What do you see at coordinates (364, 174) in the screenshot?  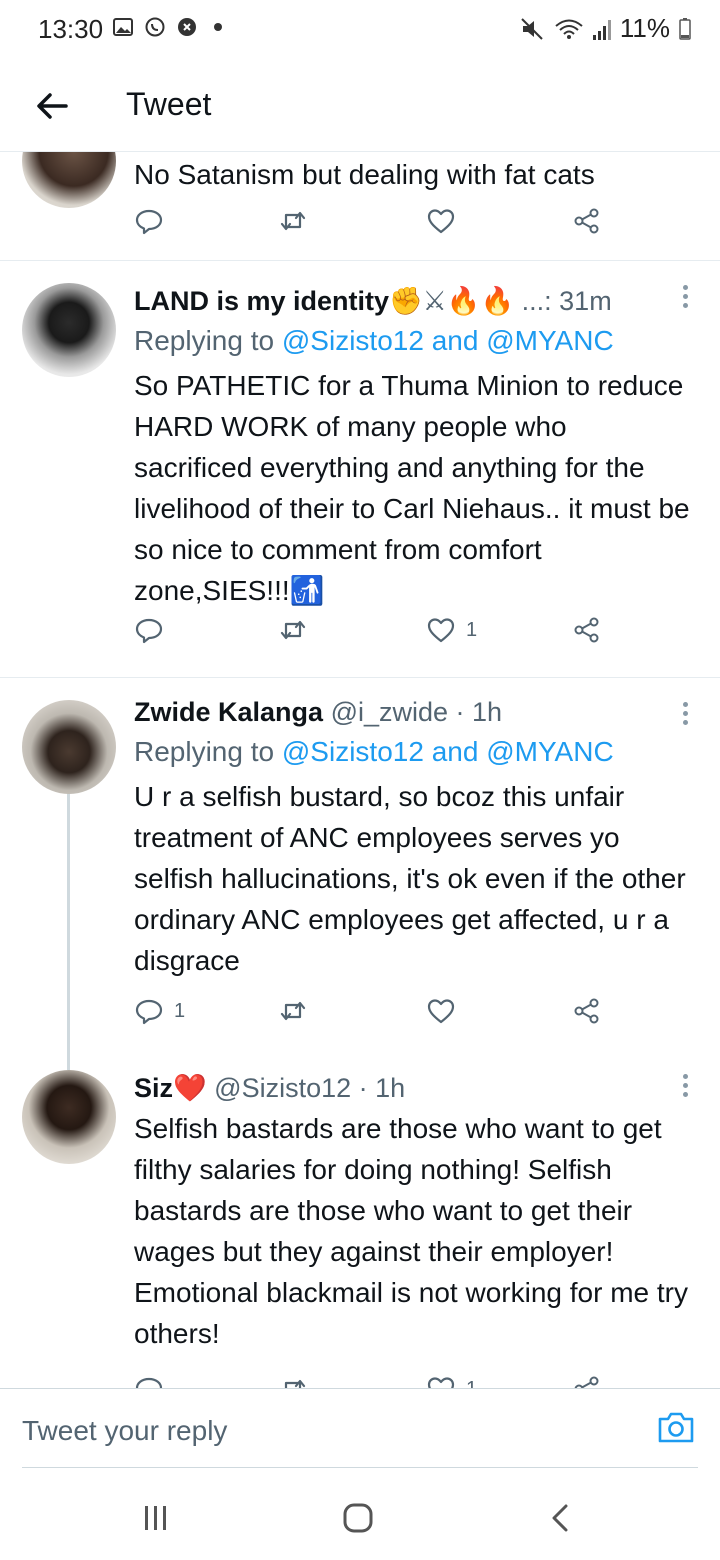 I see `tweet-text: No Satanism but dealing with fat cats` at bounding box center [364, 174].